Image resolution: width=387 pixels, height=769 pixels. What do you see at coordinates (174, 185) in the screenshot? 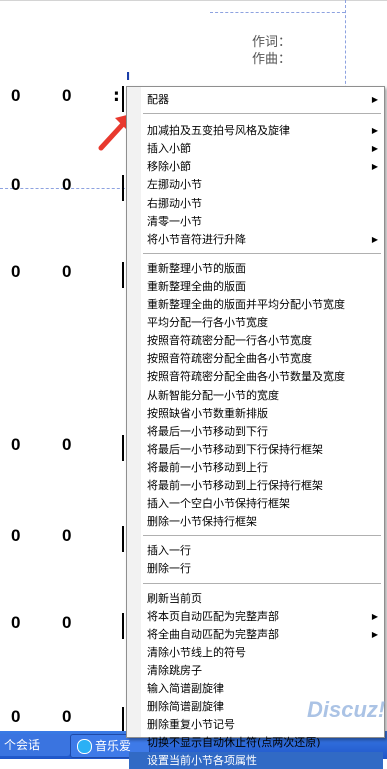
I see `menu-item-label: 左挪动小节` at bounding box center [174, 185].